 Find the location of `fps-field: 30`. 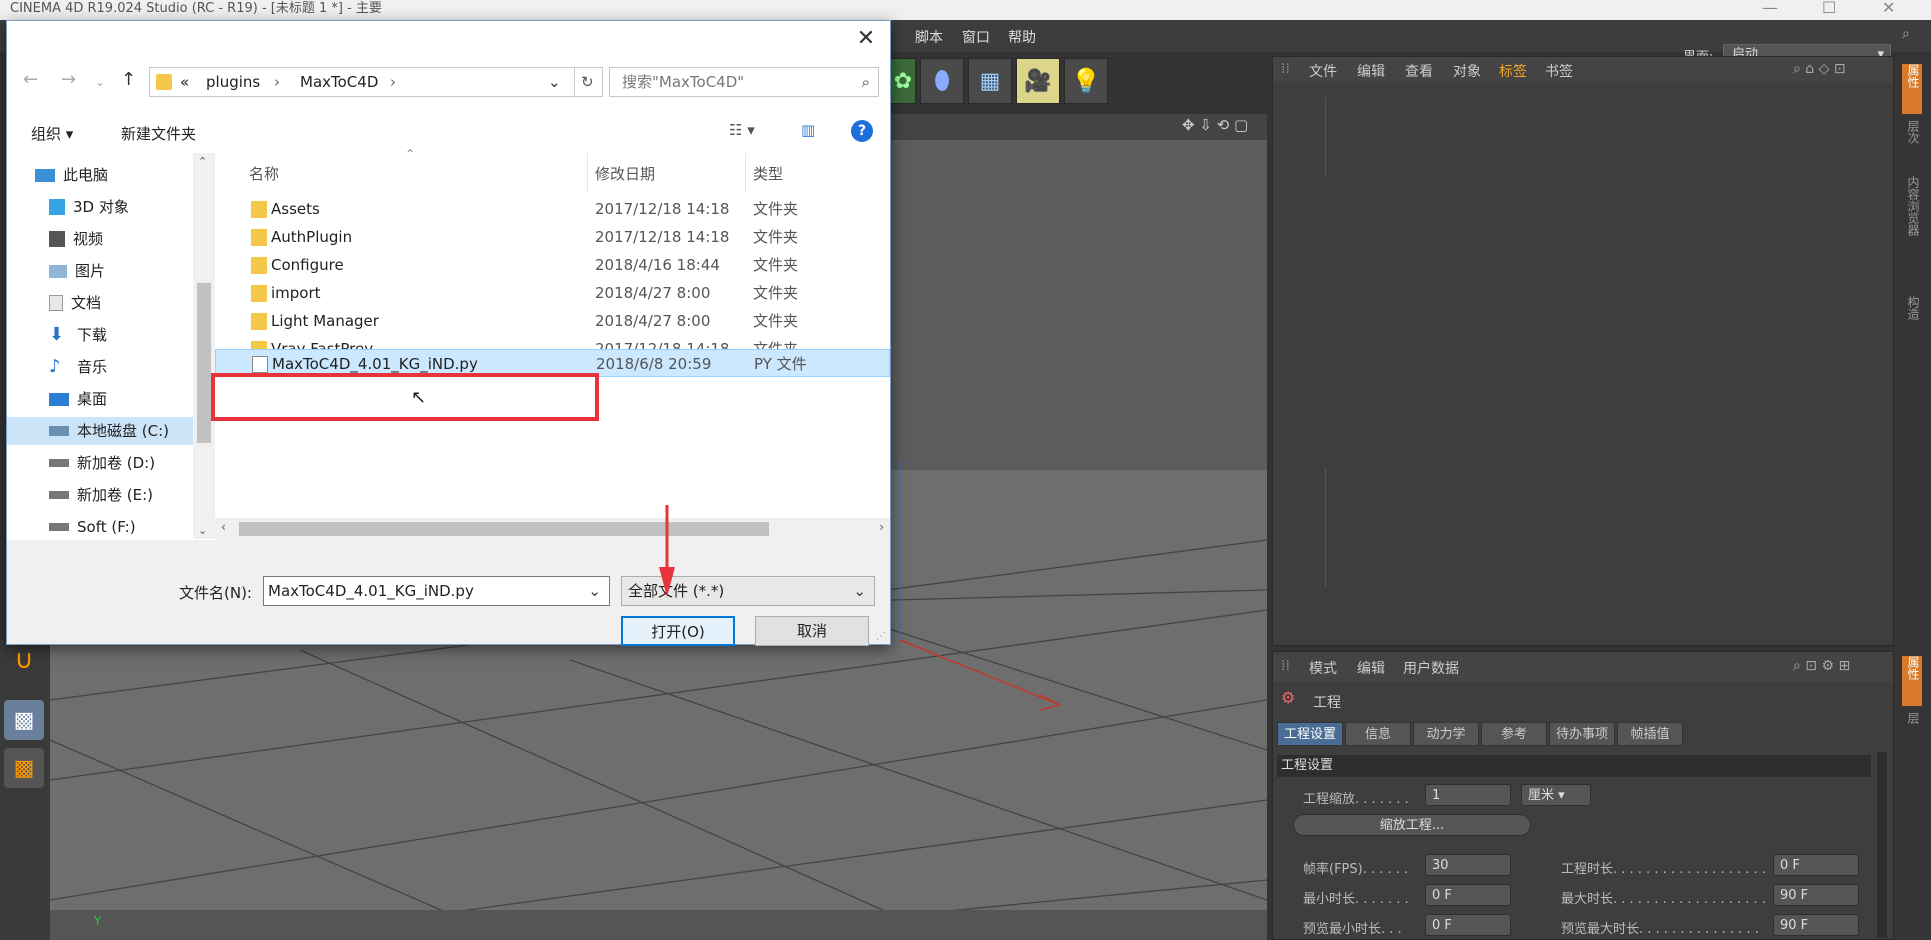

fps-field: 30 is located at coordinates (1468, 865).